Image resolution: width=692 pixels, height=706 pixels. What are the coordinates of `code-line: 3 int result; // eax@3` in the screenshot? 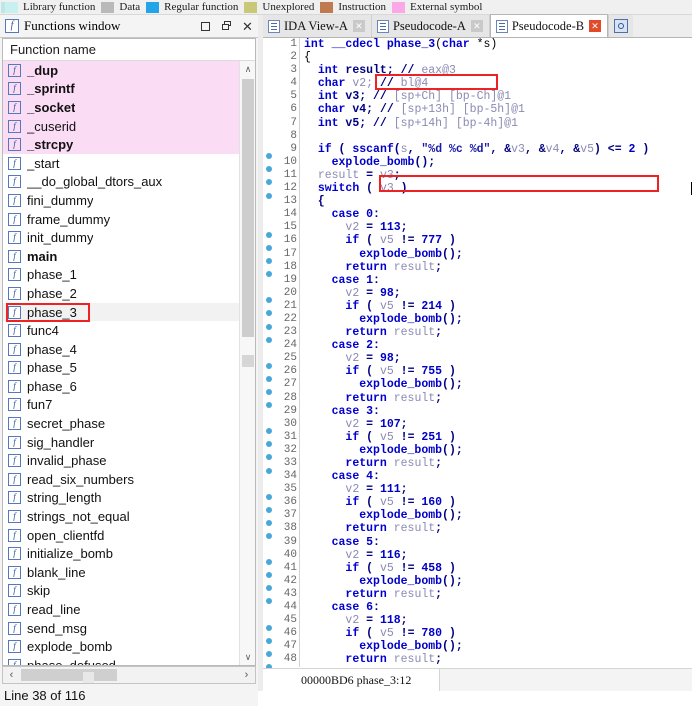 It's located at (477, 71).